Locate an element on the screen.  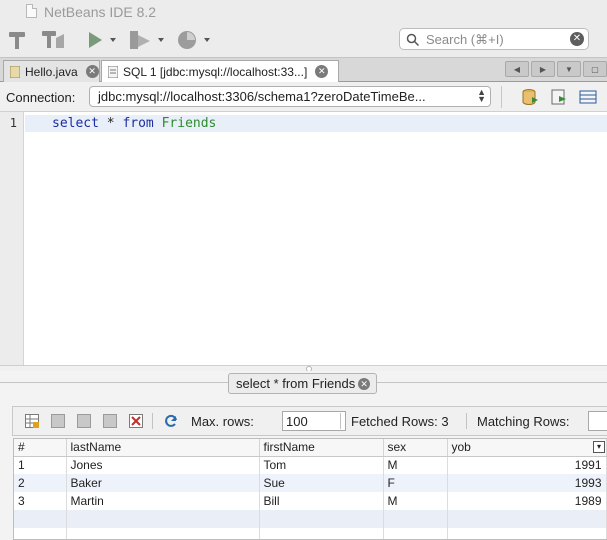
firstname-cell: Sue is located at coordinates (321, 483).